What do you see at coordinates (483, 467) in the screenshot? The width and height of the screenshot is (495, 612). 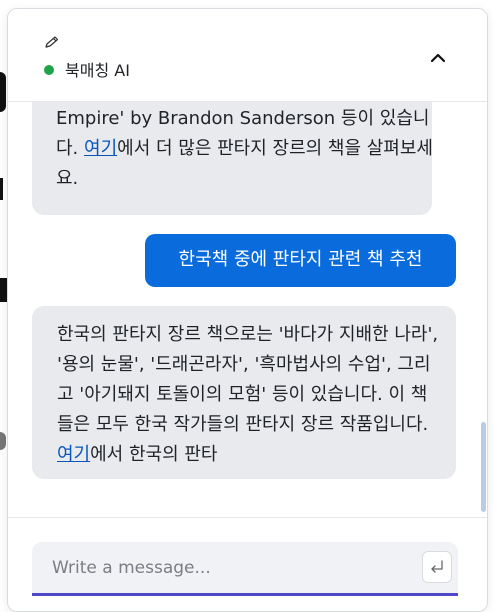 I see `scrollbar-thumb` at bounding box center [483, 467].